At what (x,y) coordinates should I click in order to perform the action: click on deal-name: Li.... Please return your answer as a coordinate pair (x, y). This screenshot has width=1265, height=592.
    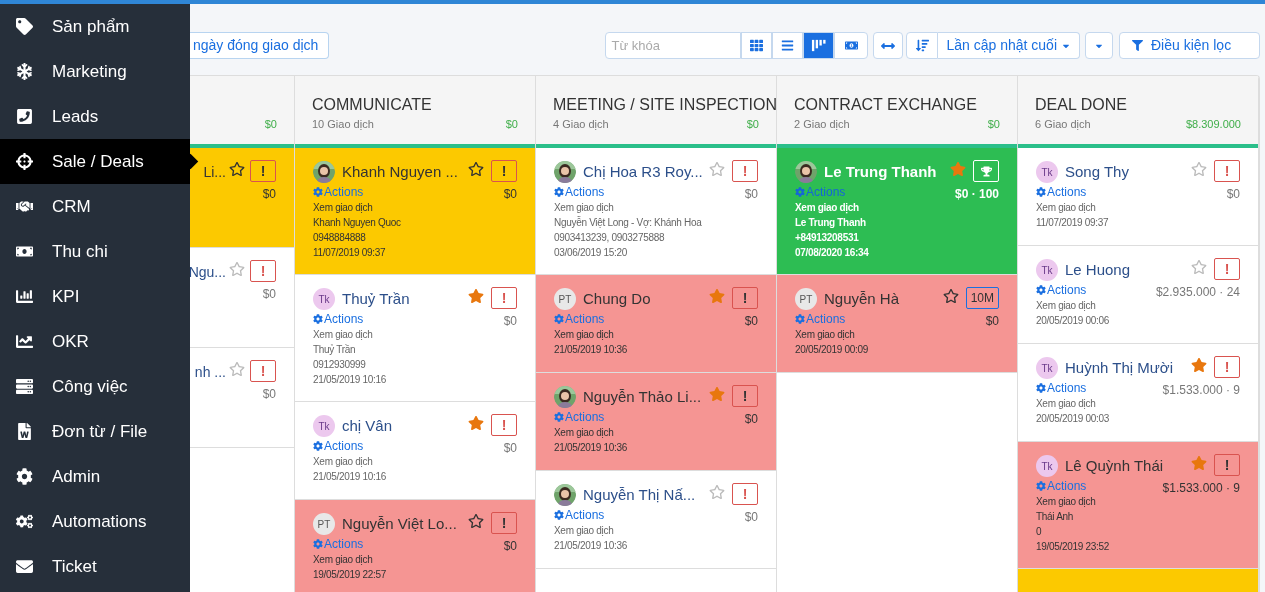
    Looking at the image, I should click on (214, 172).